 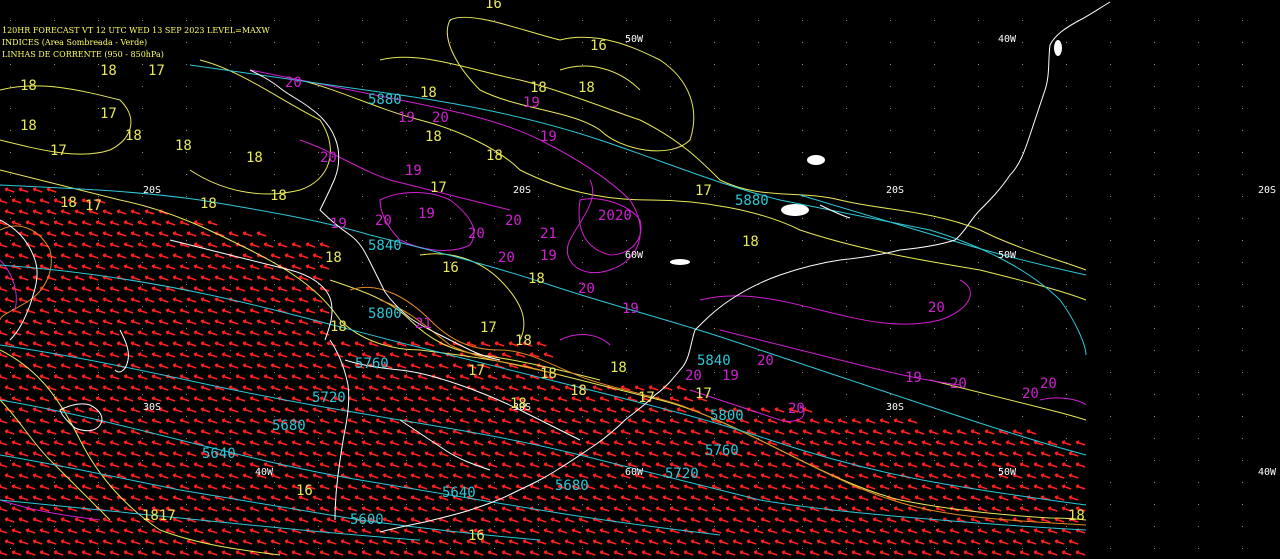 I want to click on latitude-label: 20S, so click(x=522, y=190).